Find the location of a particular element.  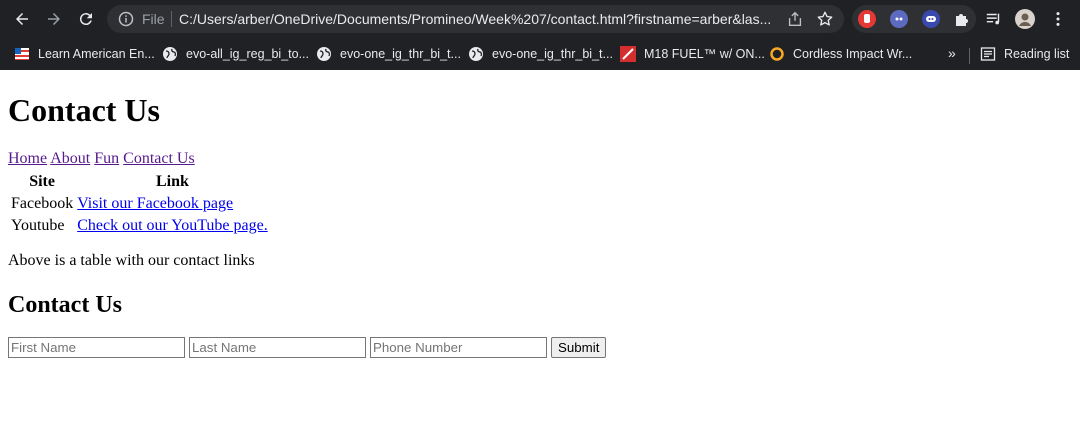

flag-icon is located at coordinates (22, 54).